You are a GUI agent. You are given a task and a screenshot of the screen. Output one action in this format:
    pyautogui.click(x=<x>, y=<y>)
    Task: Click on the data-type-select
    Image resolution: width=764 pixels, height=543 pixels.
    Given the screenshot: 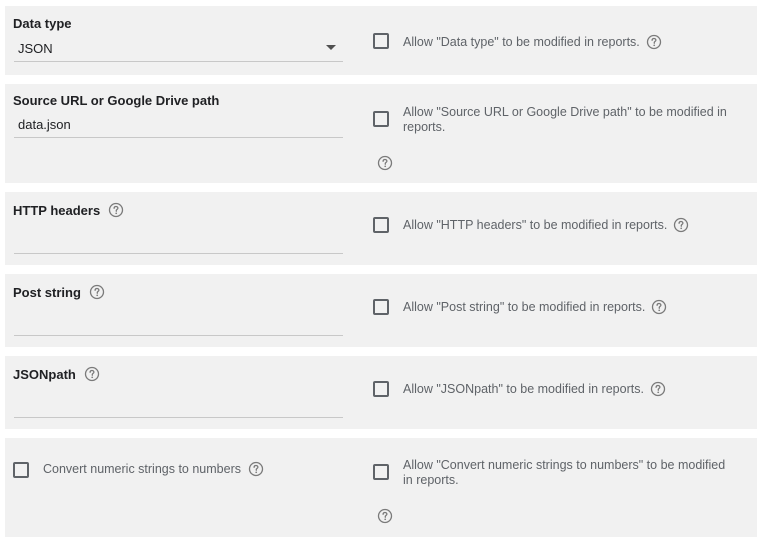 What is the action you would take?
    pyautogui.click(x=178, y=61)
    